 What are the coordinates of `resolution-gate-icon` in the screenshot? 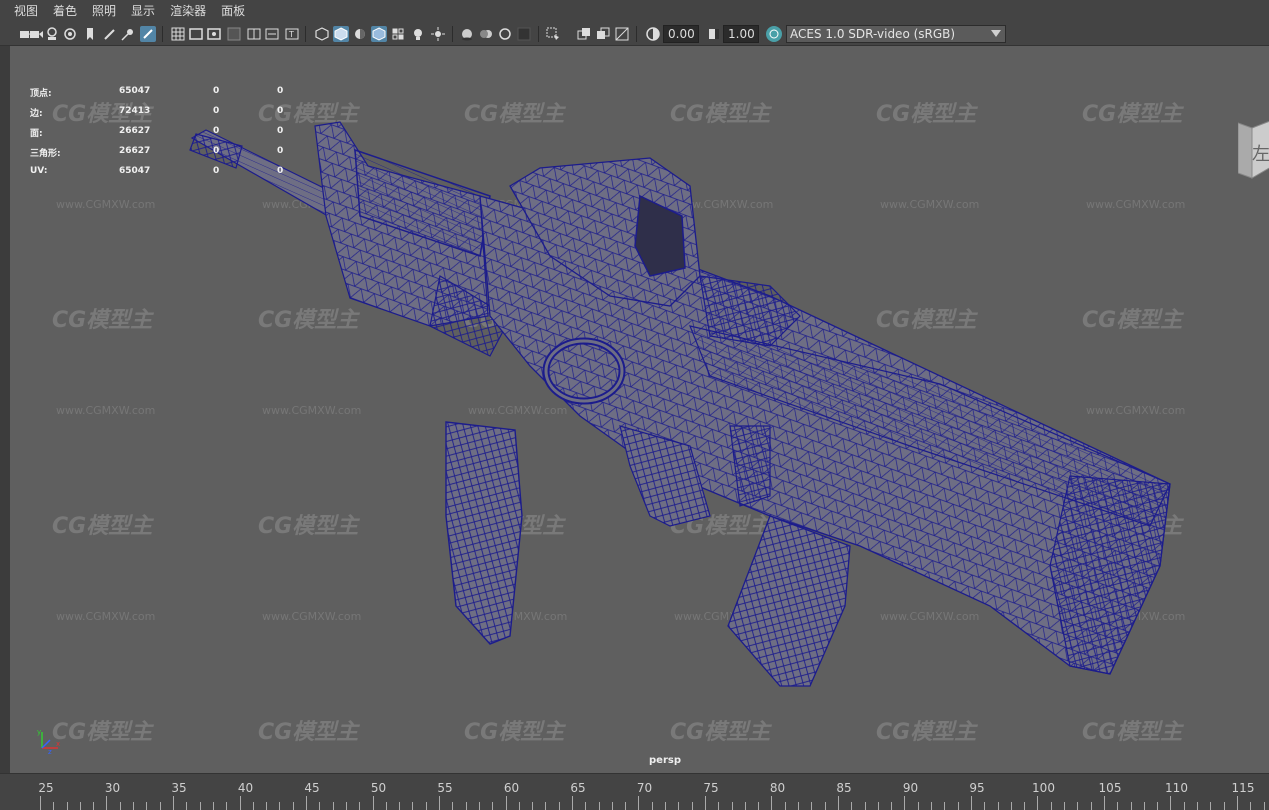 It's located at (214, 34).